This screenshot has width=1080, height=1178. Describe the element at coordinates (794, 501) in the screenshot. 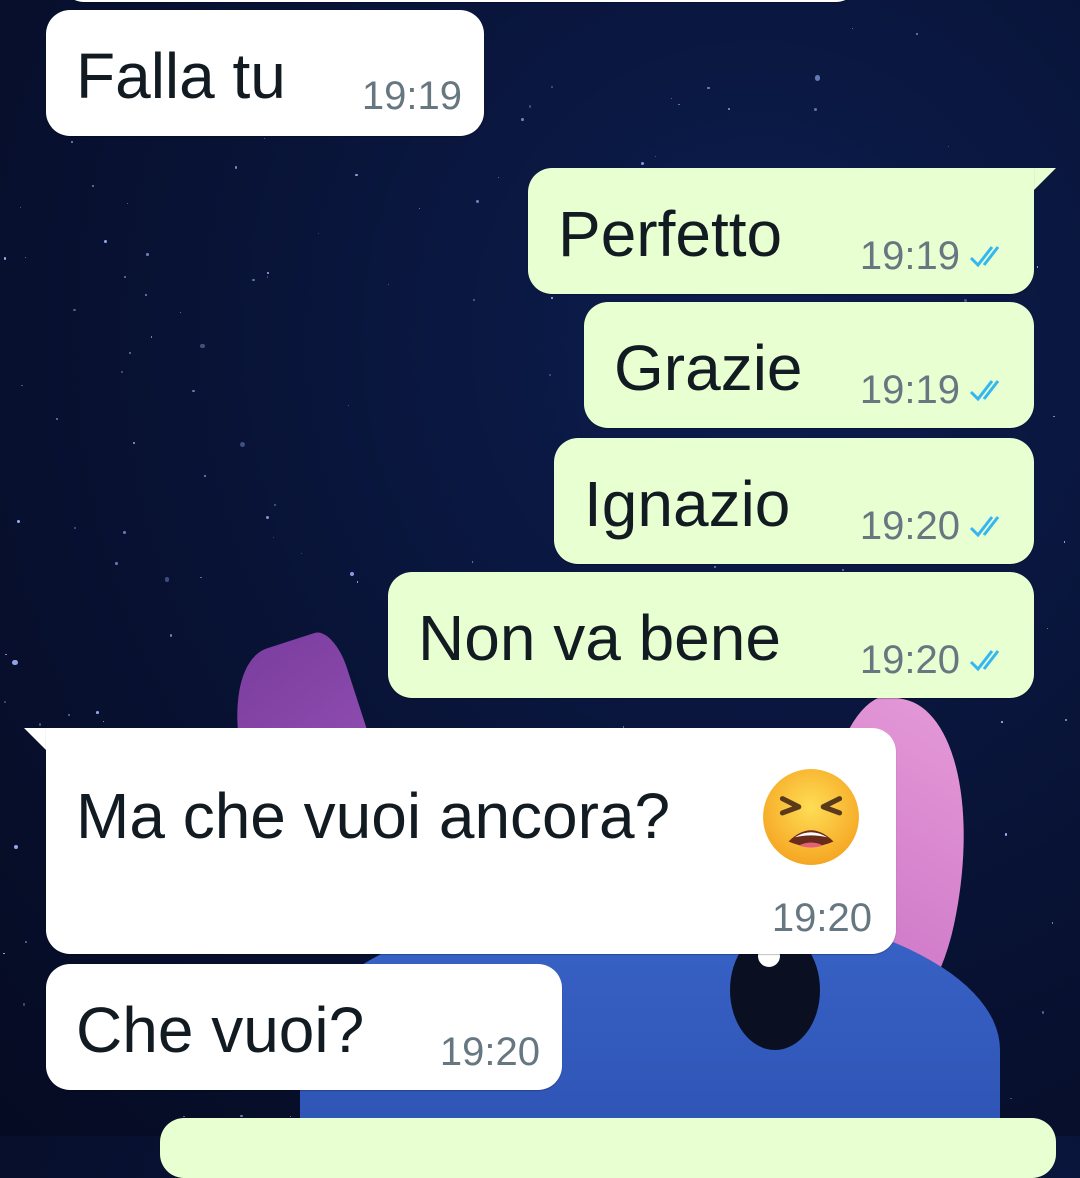

I see `message-bubble-outgoing: Ignazio 19:20` at that location.